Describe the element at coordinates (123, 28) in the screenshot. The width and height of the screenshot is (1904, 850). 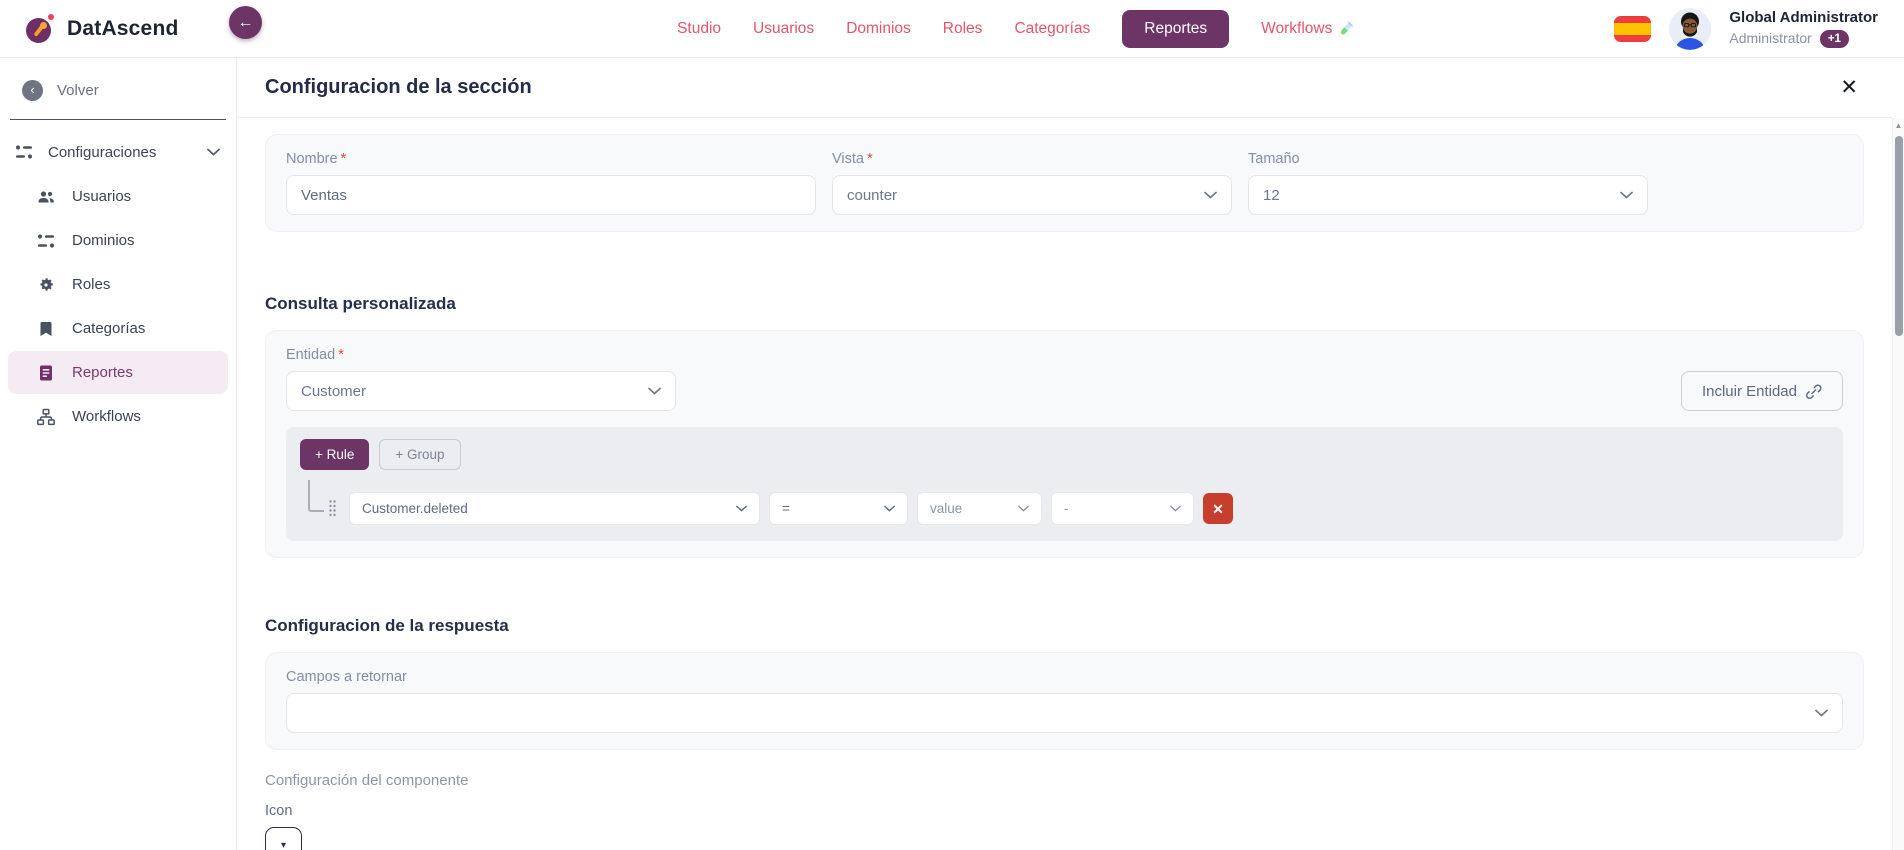
I see `app-name: DatAscend` at that location.